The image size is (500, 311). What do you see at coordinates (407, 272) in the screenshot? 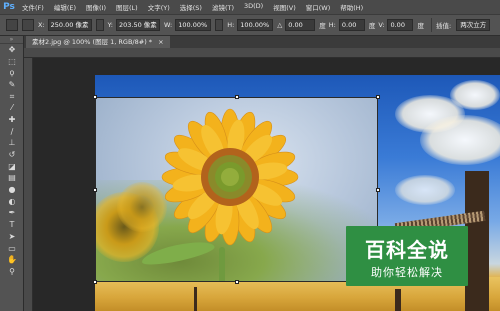
I see `watermark-subtitle: 助你轻松解决` at bounding box center [407, 272].